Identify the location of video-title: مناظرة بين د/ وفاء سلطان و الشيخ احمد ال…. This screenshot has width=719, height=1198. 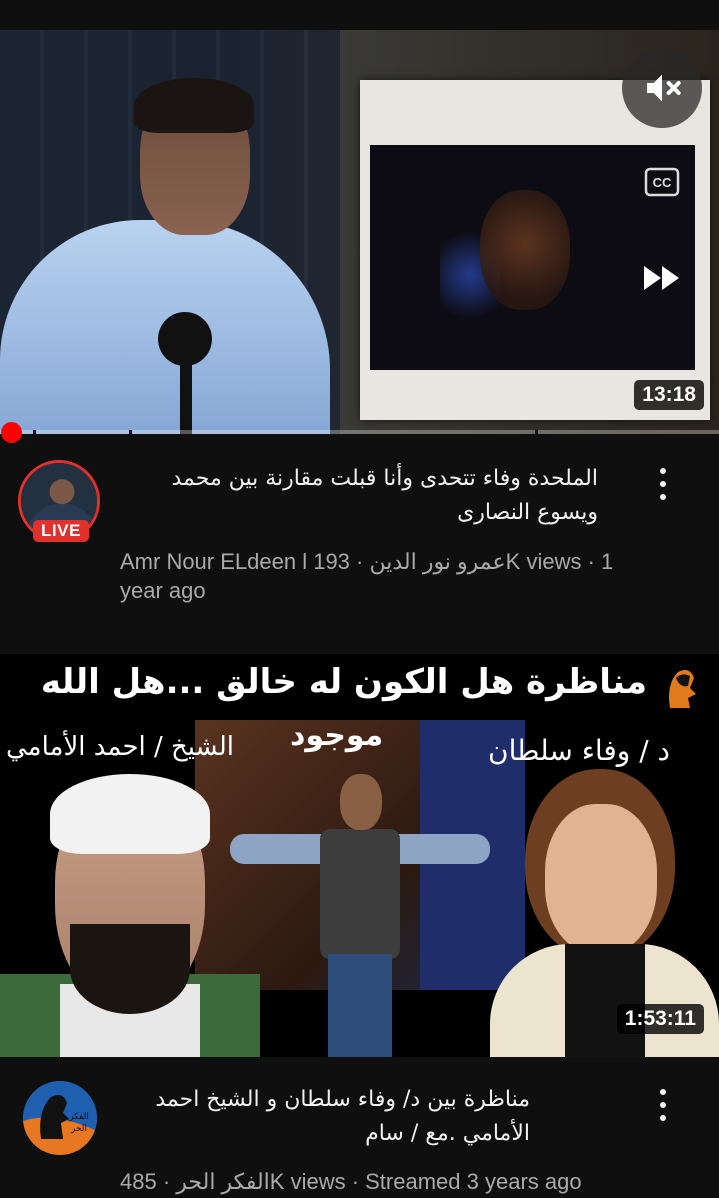
(324, 1117).